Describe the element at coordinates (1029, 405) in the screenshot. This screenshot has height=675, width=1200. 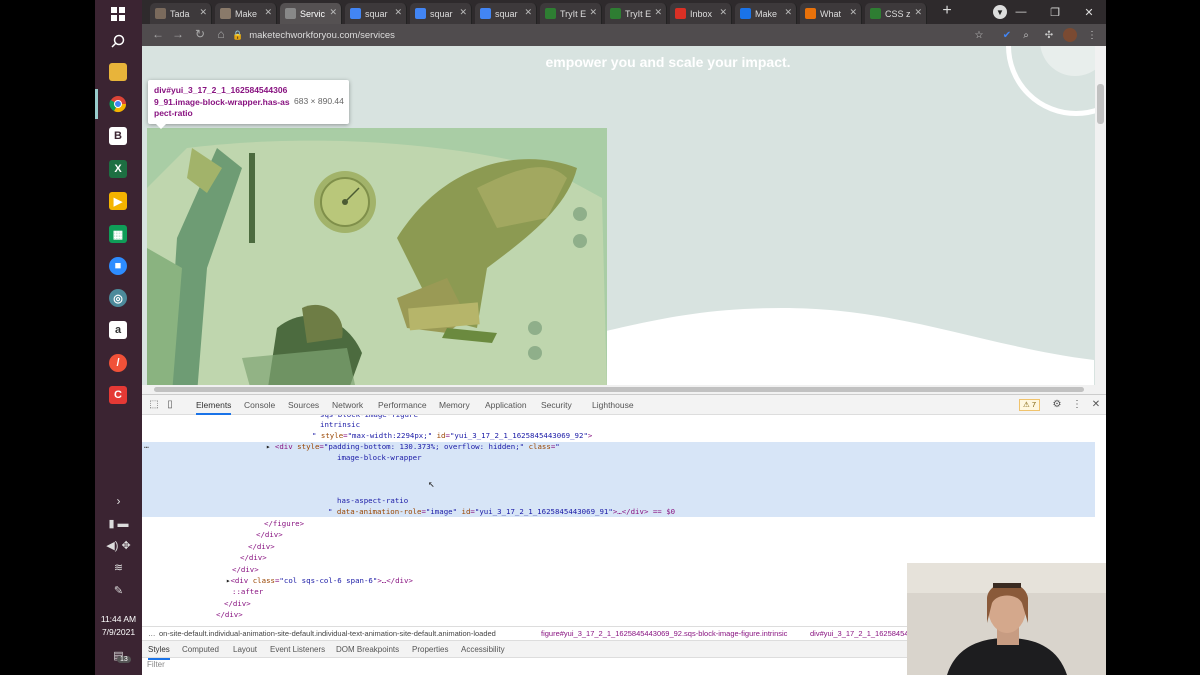
I see `warning-count-badge: ⚠ 7` at that location.